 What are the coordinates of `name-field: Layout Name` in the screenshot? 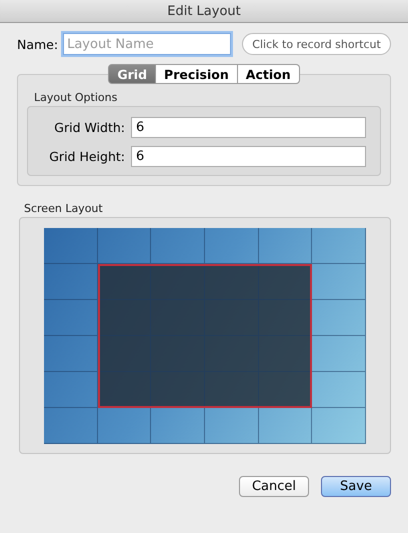 It's located at (147, 44).